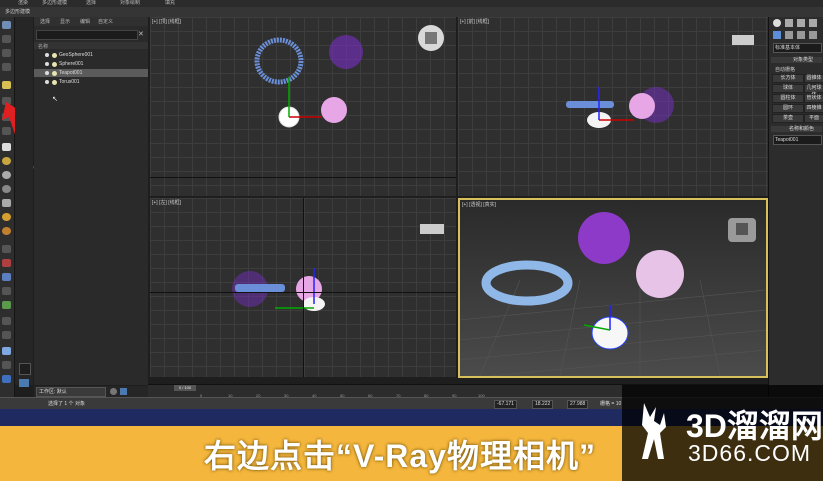 This screenshot has width=823, height=481. What do you see at coordinates (24, 202) in the screenshot?
I see `explorer-side-strip` at bounding box center [24, 202].